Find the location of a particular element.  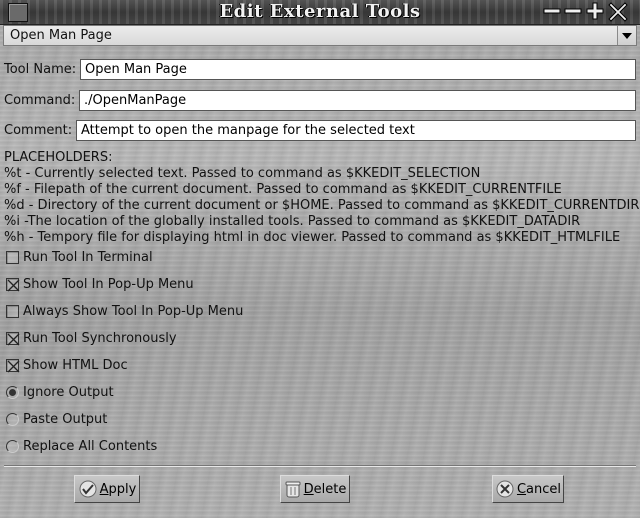

comment-label: Comment: is located at coordinates (38, 130).